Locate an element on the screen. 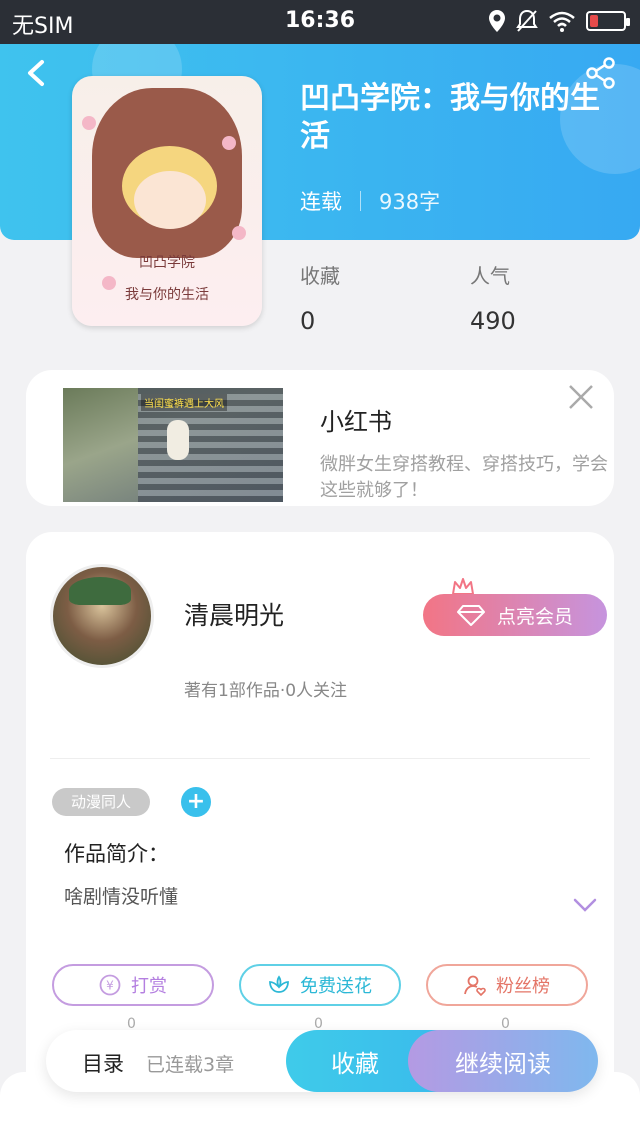 The image size is (640, 1138). back-icon is located at coordinates (37, 73).